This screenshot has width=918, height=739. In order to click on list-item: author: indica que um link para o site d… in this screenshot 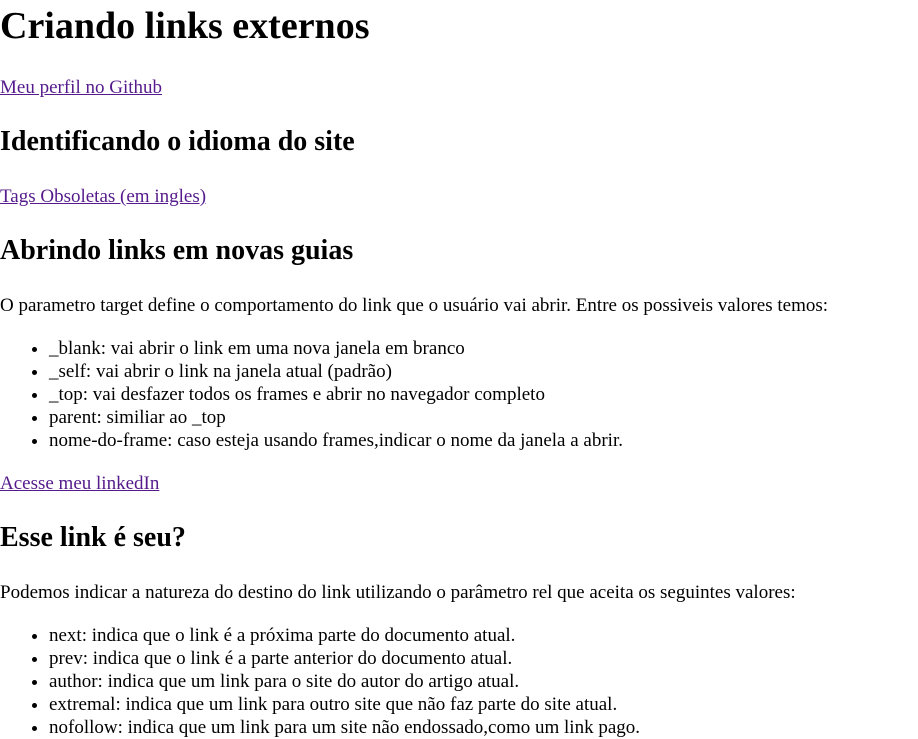, I will do `click(483, 681)`.